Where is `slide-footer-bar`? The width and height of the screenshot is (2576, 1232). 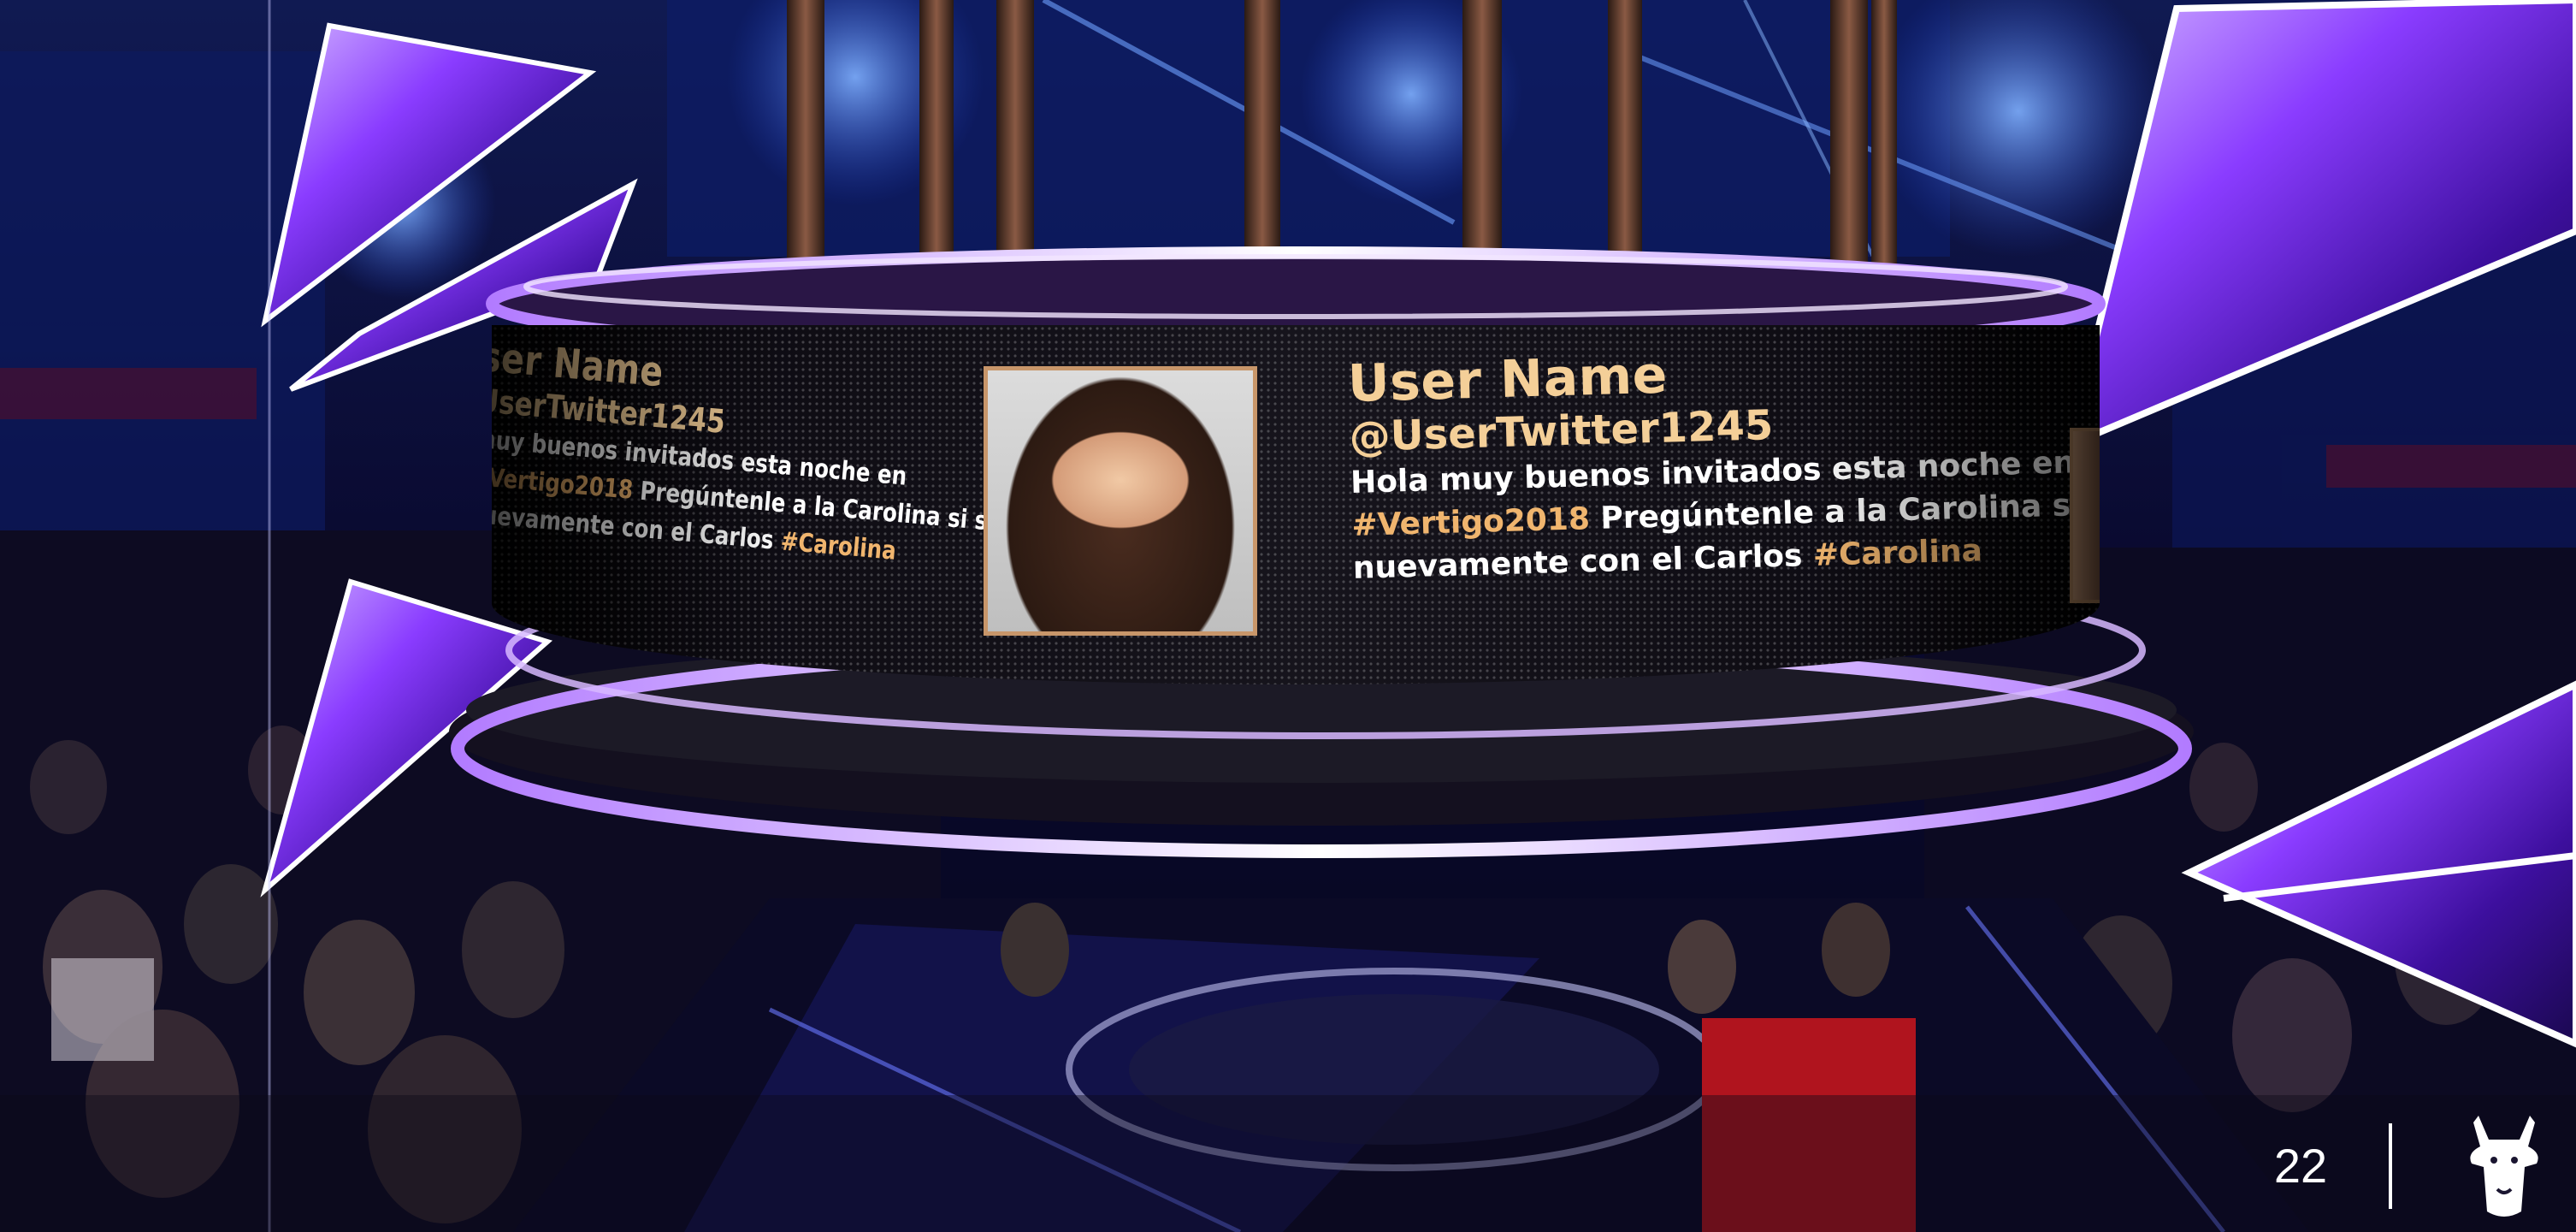 slide-footer-bar is located at coordinates (1288, 1163).